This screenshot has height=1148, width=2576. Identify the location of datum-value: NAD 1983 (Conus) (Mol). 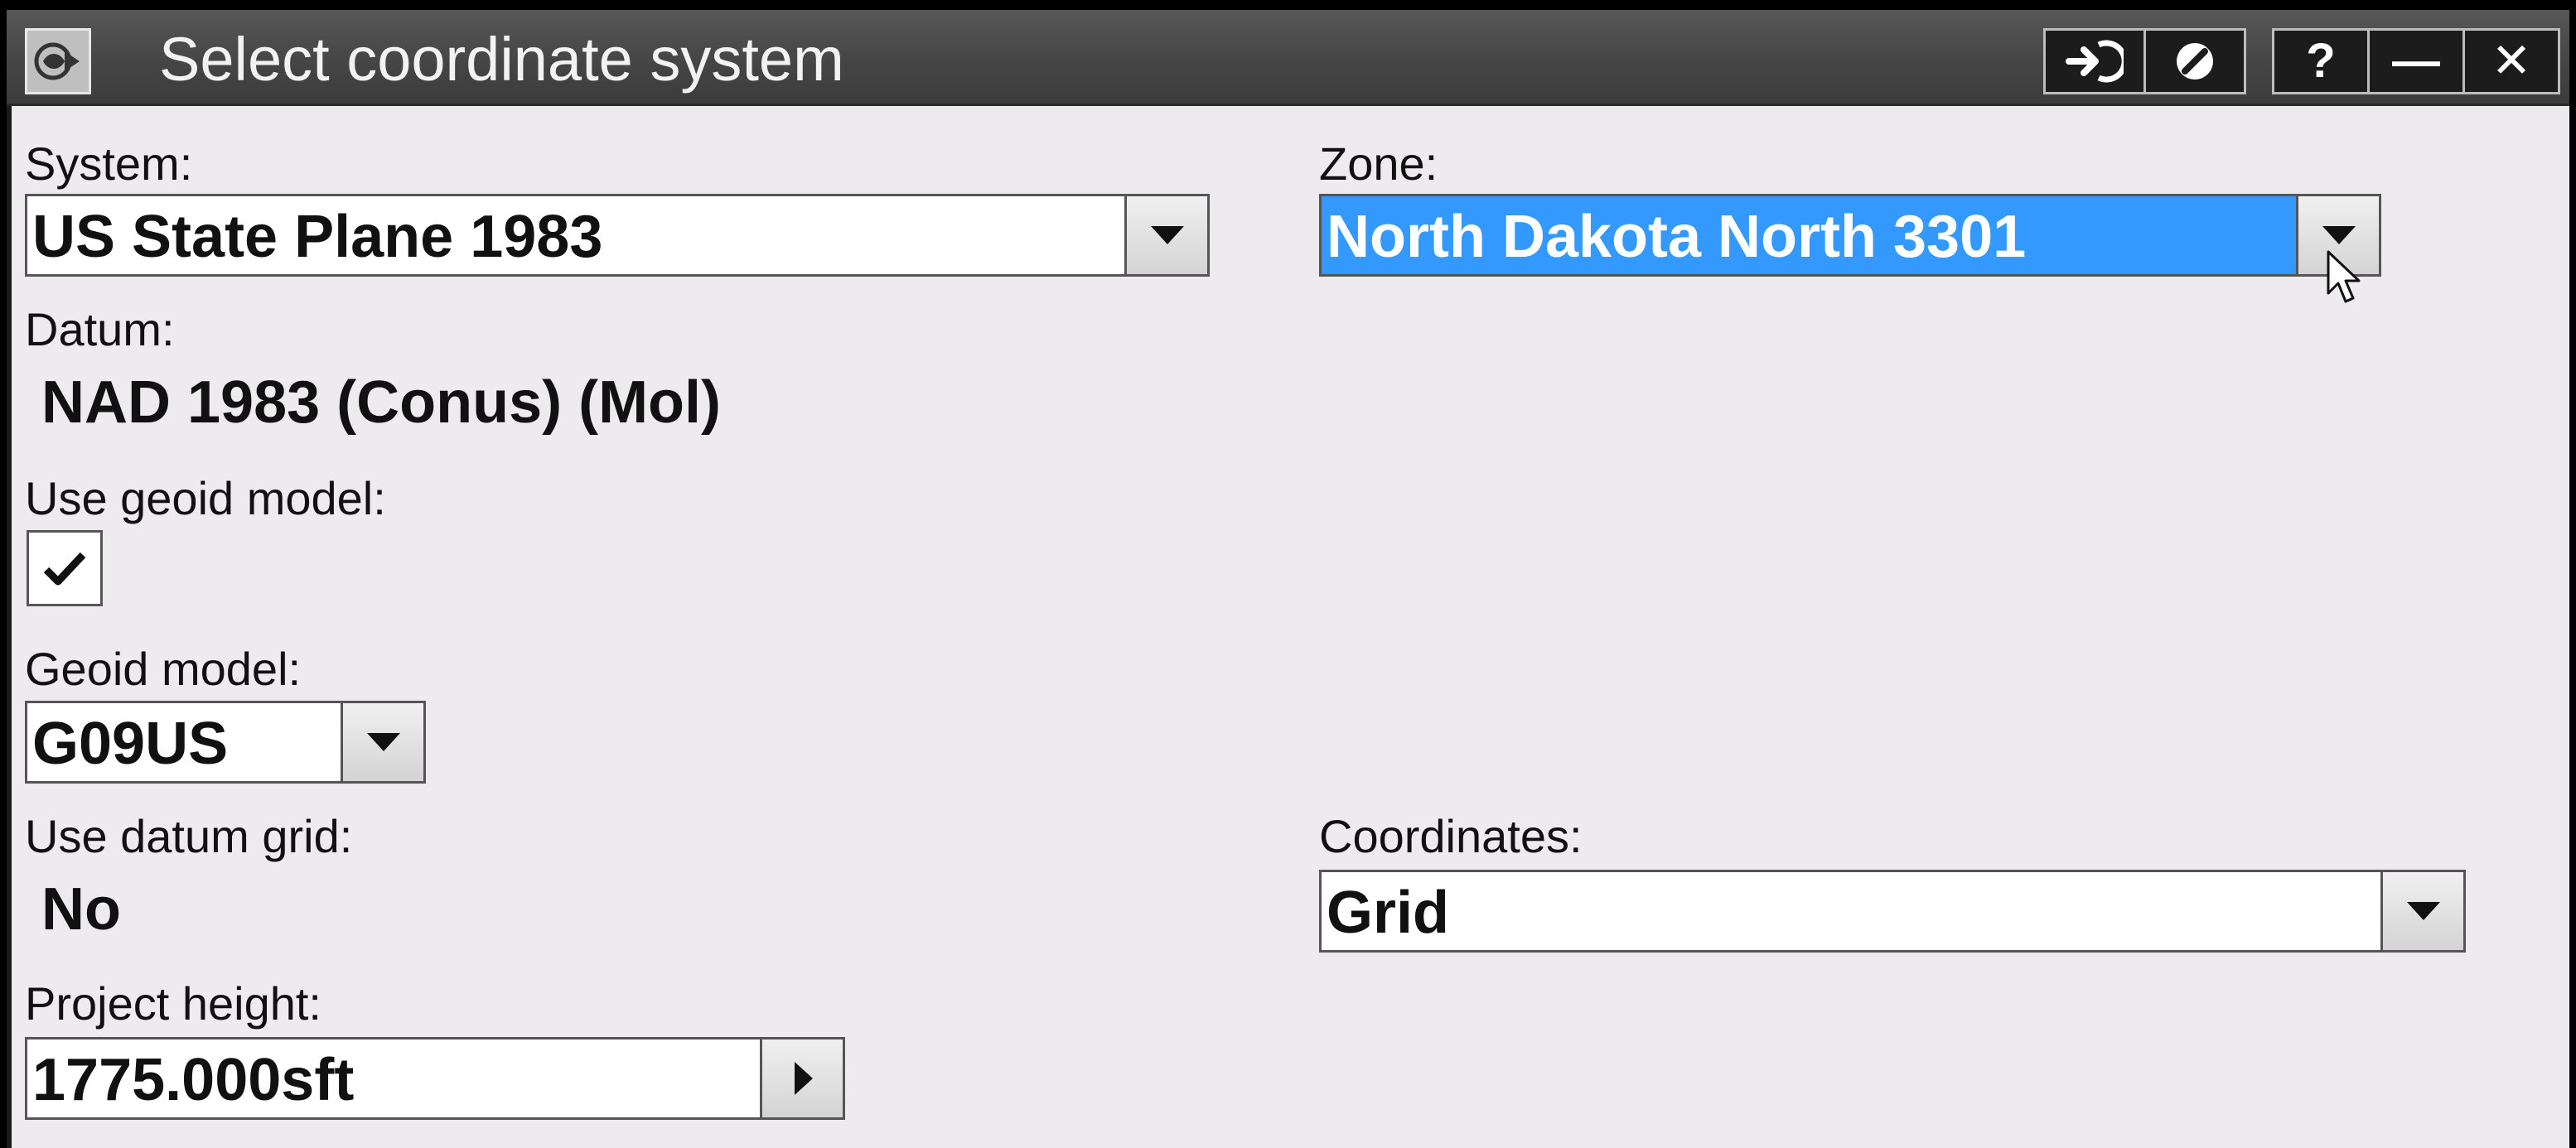
(381, 402).